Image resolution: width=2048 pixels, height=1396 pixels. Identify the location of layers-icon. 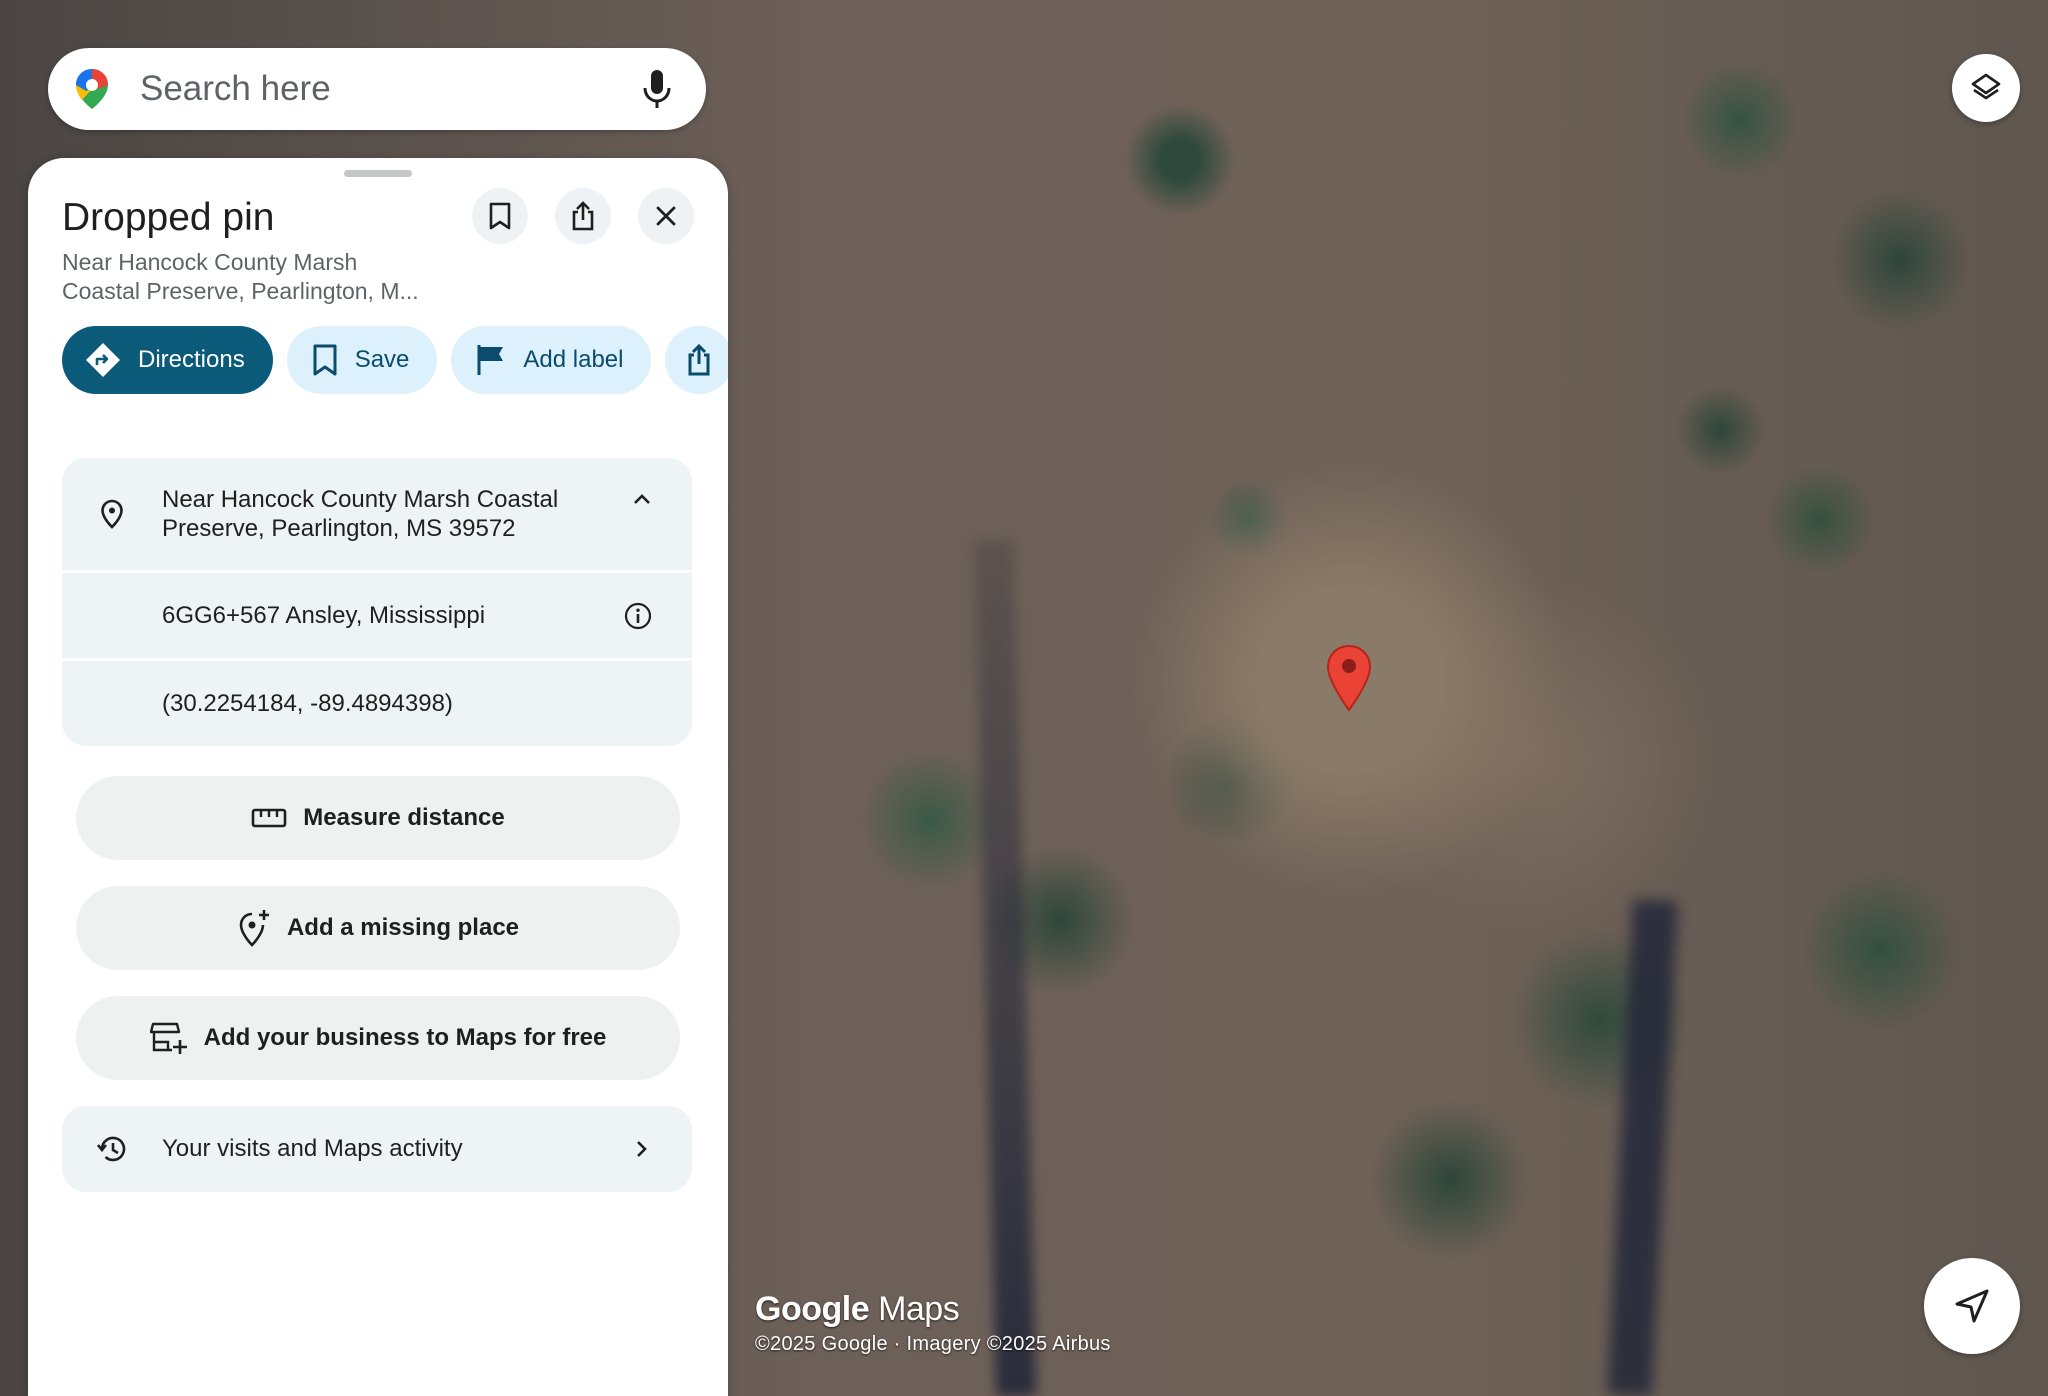
(1986, 86).